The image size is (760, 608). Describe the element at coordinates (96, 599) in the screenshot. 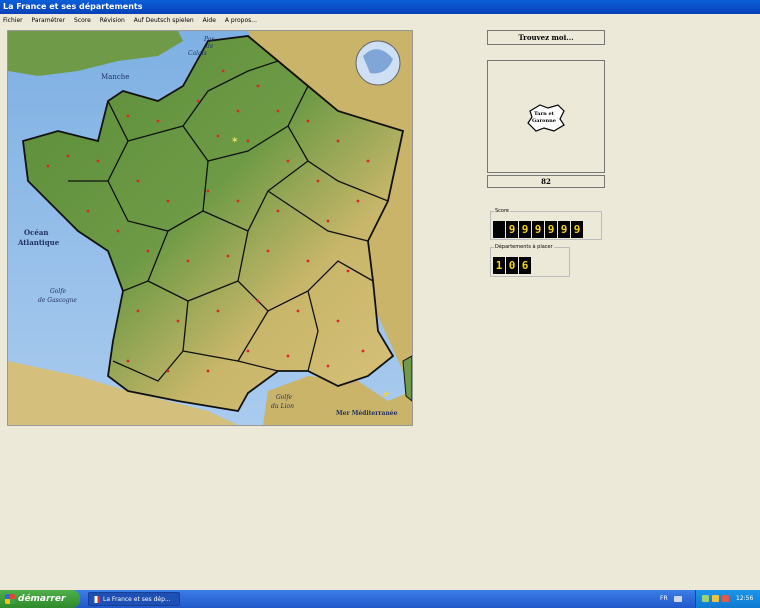

I see `french-flag-icon` at that location.